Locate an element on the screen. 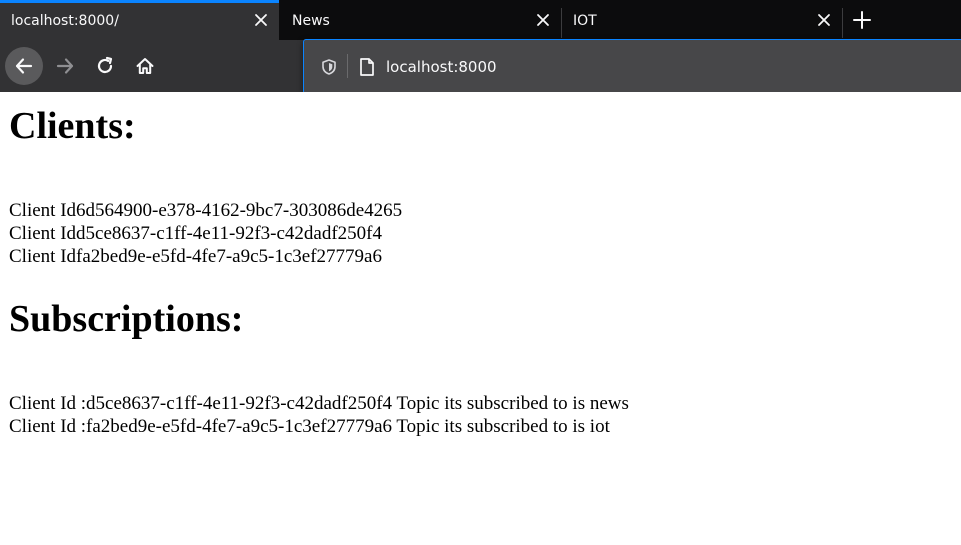 The image size is (961, 545). tab-localhost: localhost:8000/ is located at coordinates (139, 20).